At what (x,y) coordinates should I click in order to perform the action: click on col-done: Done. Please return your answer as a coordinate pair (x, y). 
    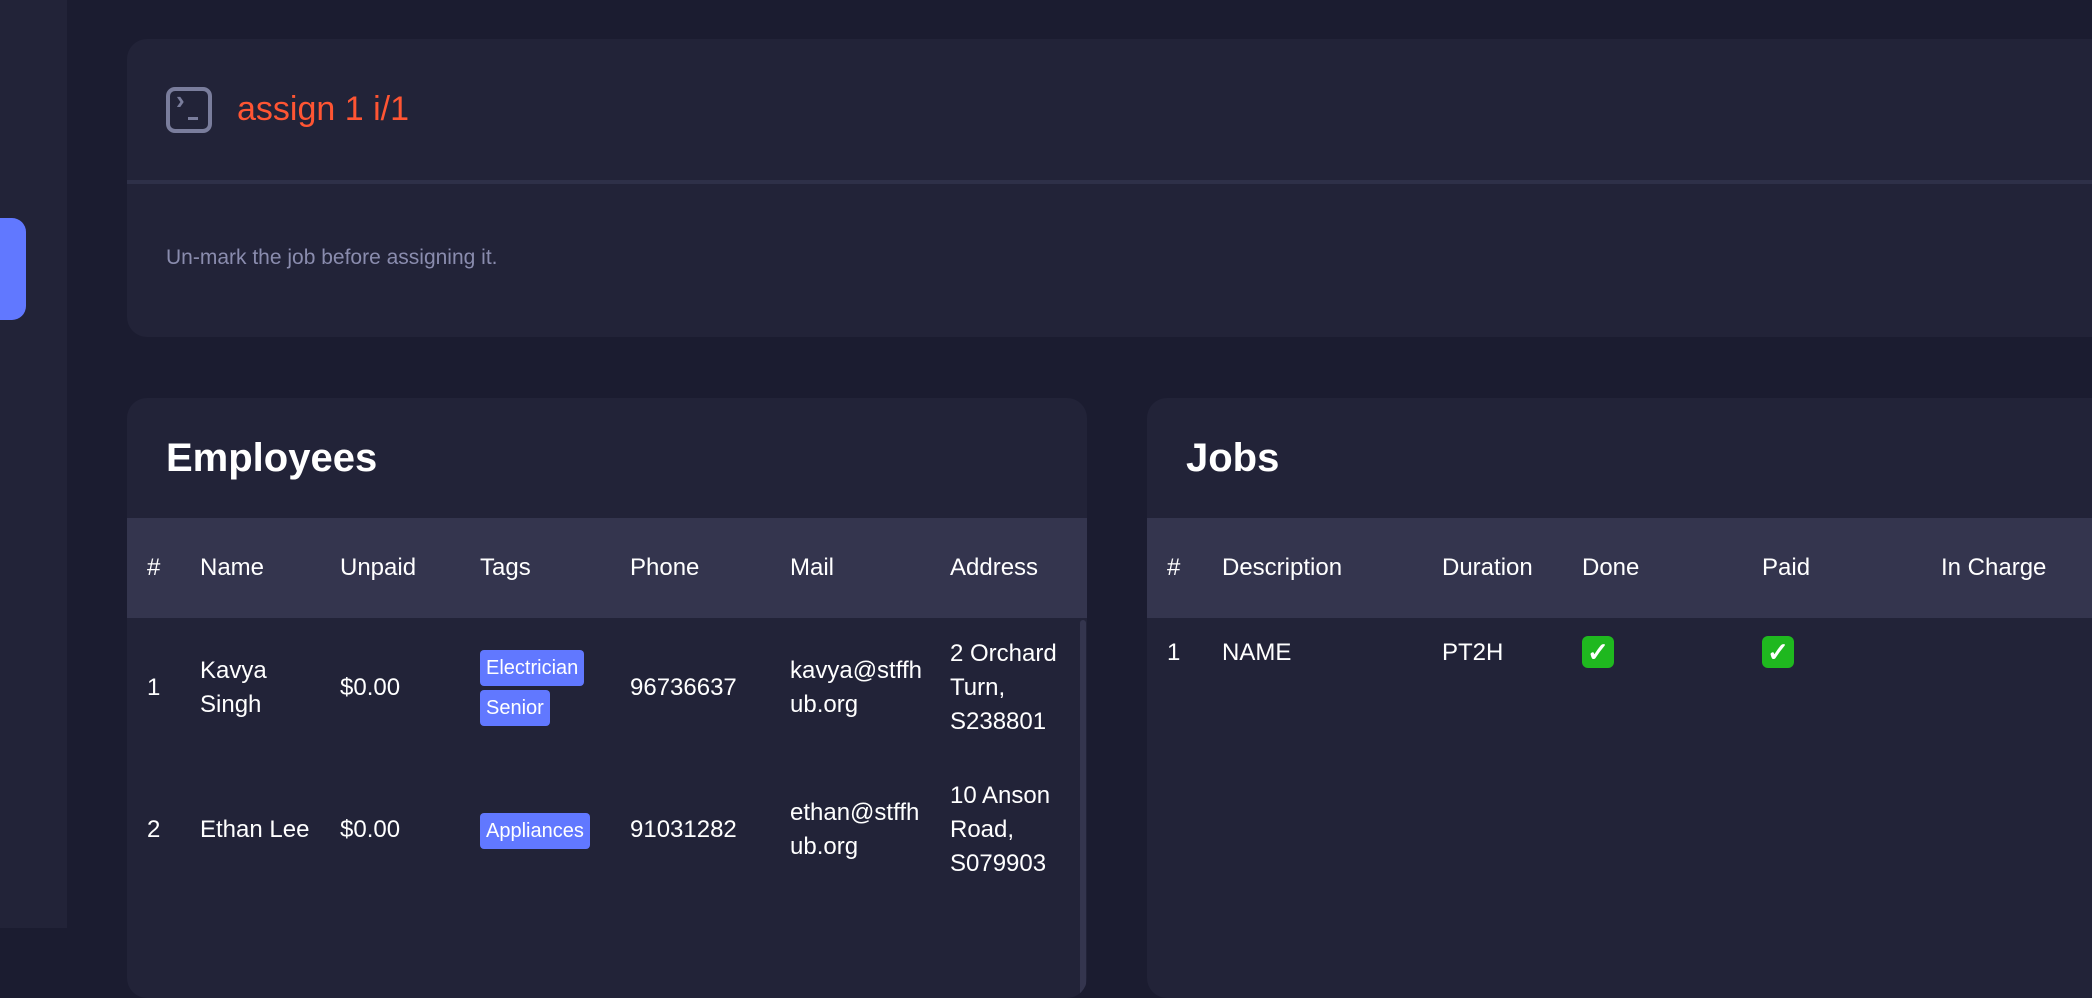
    Looking at the image, I should click on (1611, 567).